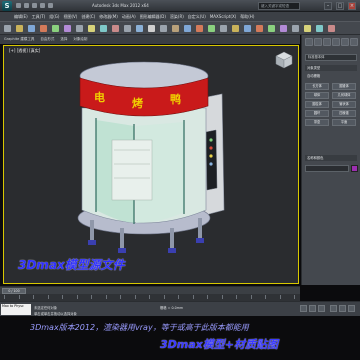 The image size is (360, 360). What do you see at coordinates (247, 17) in the screenshot?
I see `menu-item: 帮助(H)` at bounding box center [247, 17].